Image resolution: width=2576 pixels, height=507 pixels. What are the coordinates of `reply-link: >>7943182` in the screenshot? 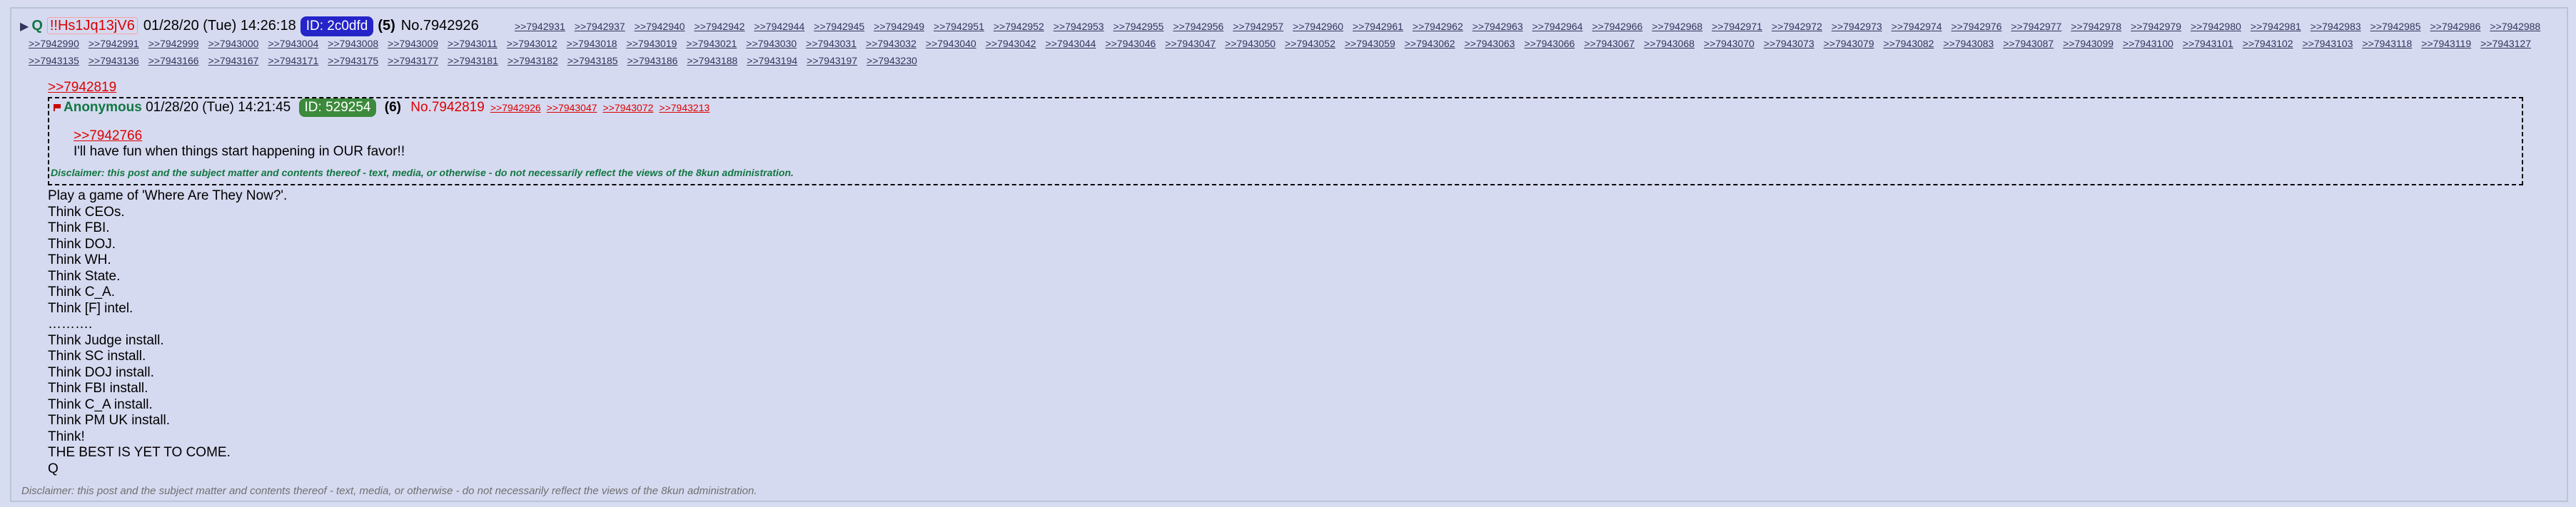 It's located at (532, 60).